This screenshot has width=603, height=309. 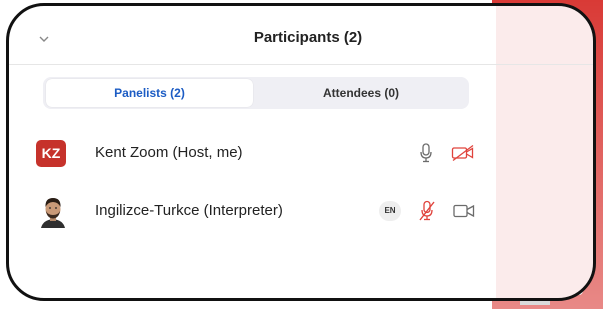 I want to click on title-divider, so click(x=301, y=64).